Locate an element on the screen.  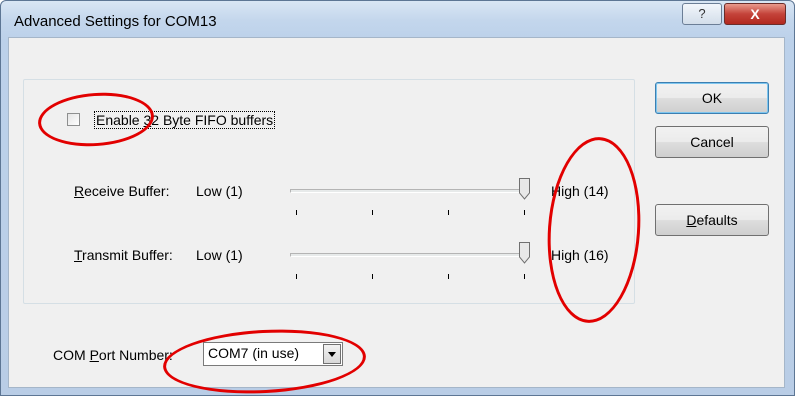
dropdown-button is located at coordinates (332, 354).